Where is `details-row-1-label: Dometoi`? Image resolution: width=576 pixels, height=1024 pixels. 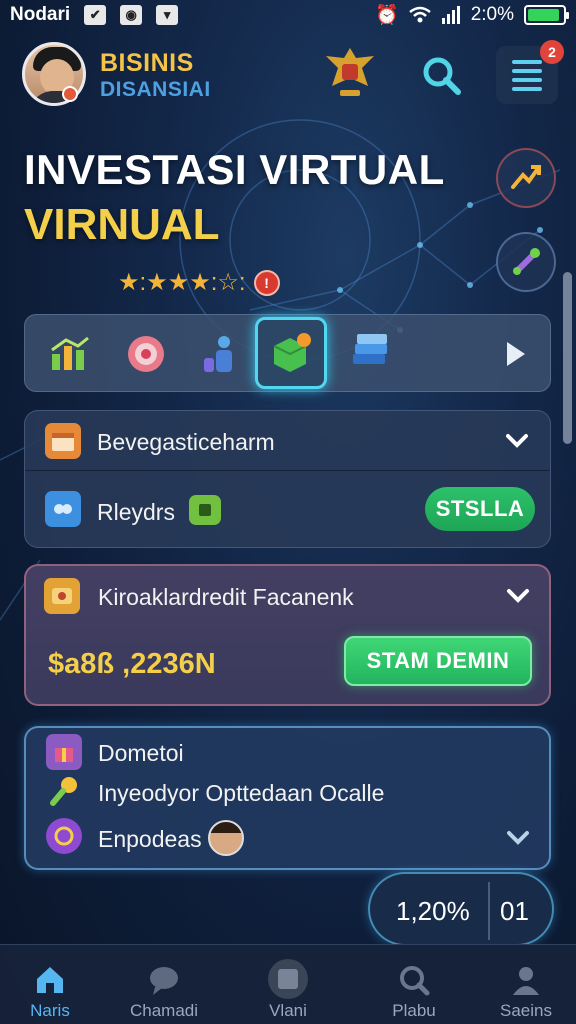
details-row-1-label: Dometoi is located at coordinates (141, 753).